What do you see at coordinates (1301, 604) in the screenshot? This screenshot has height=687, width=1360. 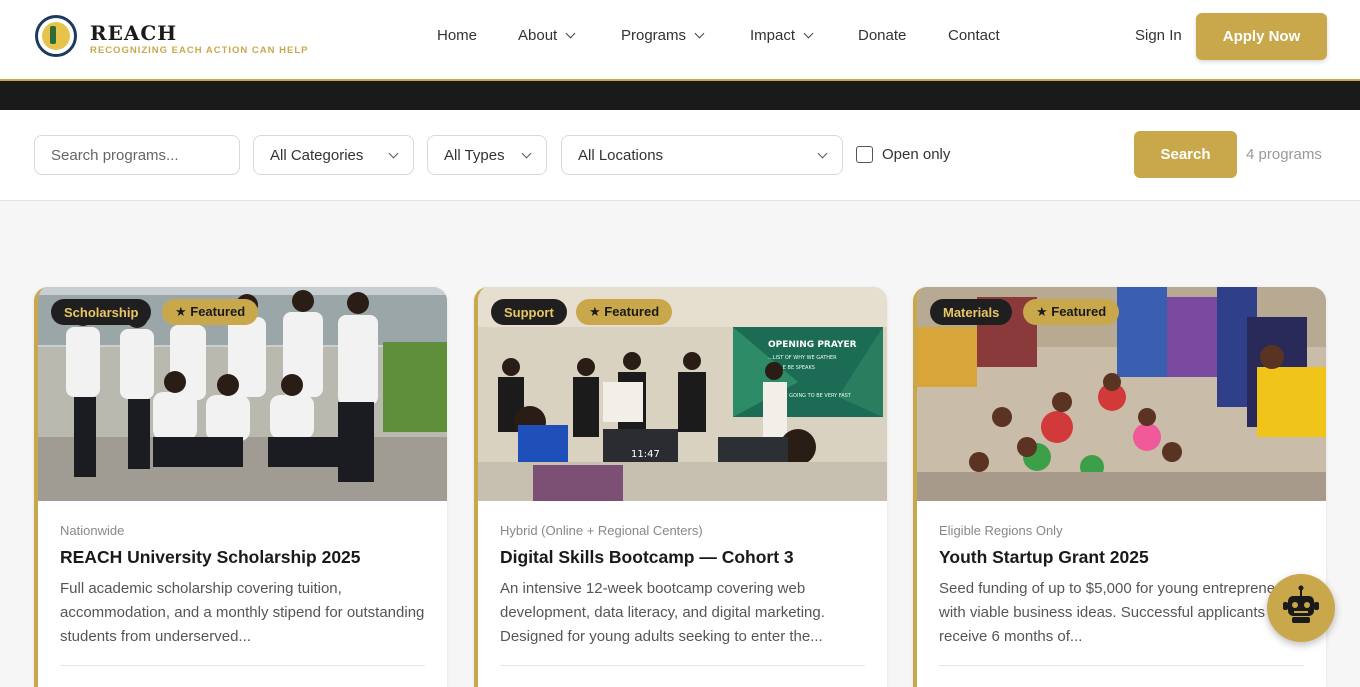 I see `robot-icon` at bounding box center [1301, 604].